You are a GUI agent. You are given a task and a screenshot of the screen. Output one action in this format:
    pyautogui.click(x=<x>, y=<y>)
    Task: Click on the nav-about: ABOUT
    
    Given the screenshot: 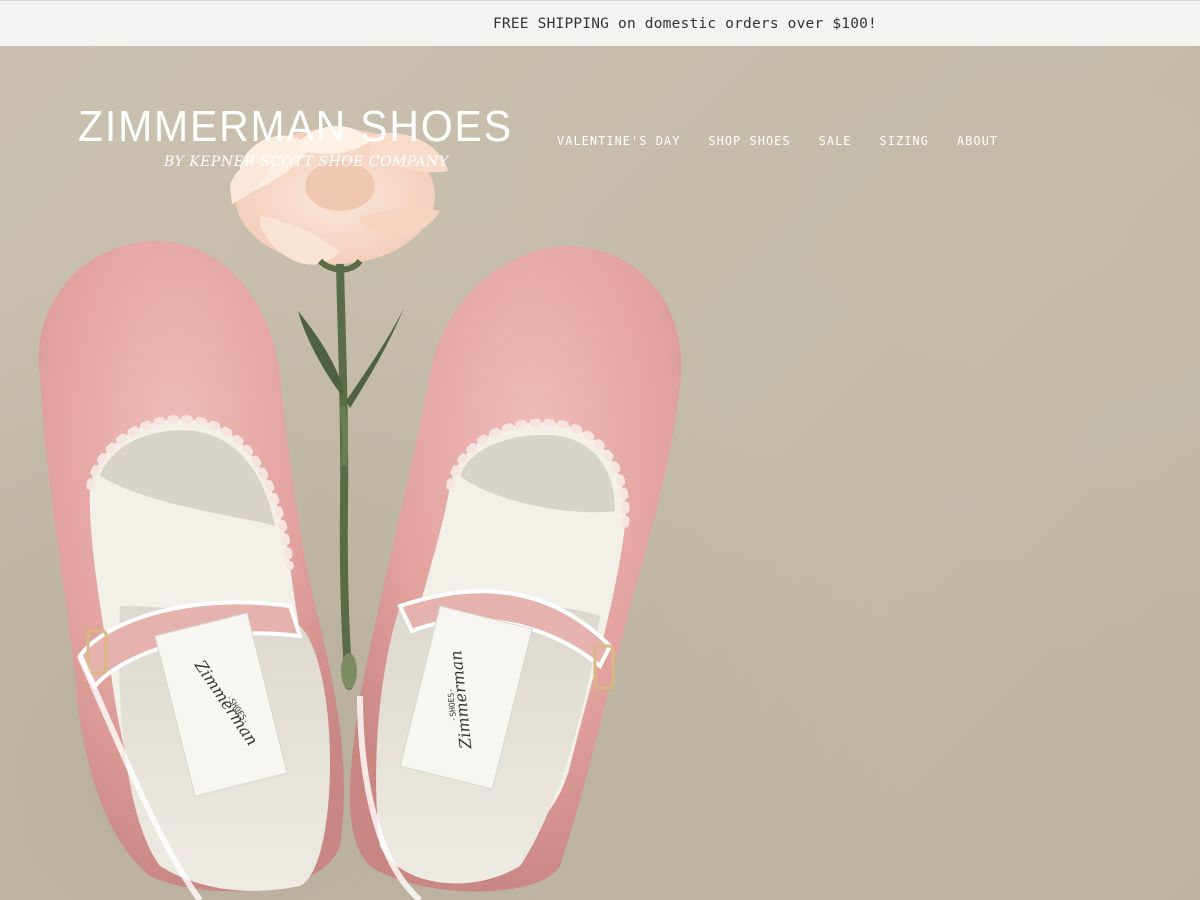 What is the action you would take?
    pyautogui.click(x=977, y=141)
    